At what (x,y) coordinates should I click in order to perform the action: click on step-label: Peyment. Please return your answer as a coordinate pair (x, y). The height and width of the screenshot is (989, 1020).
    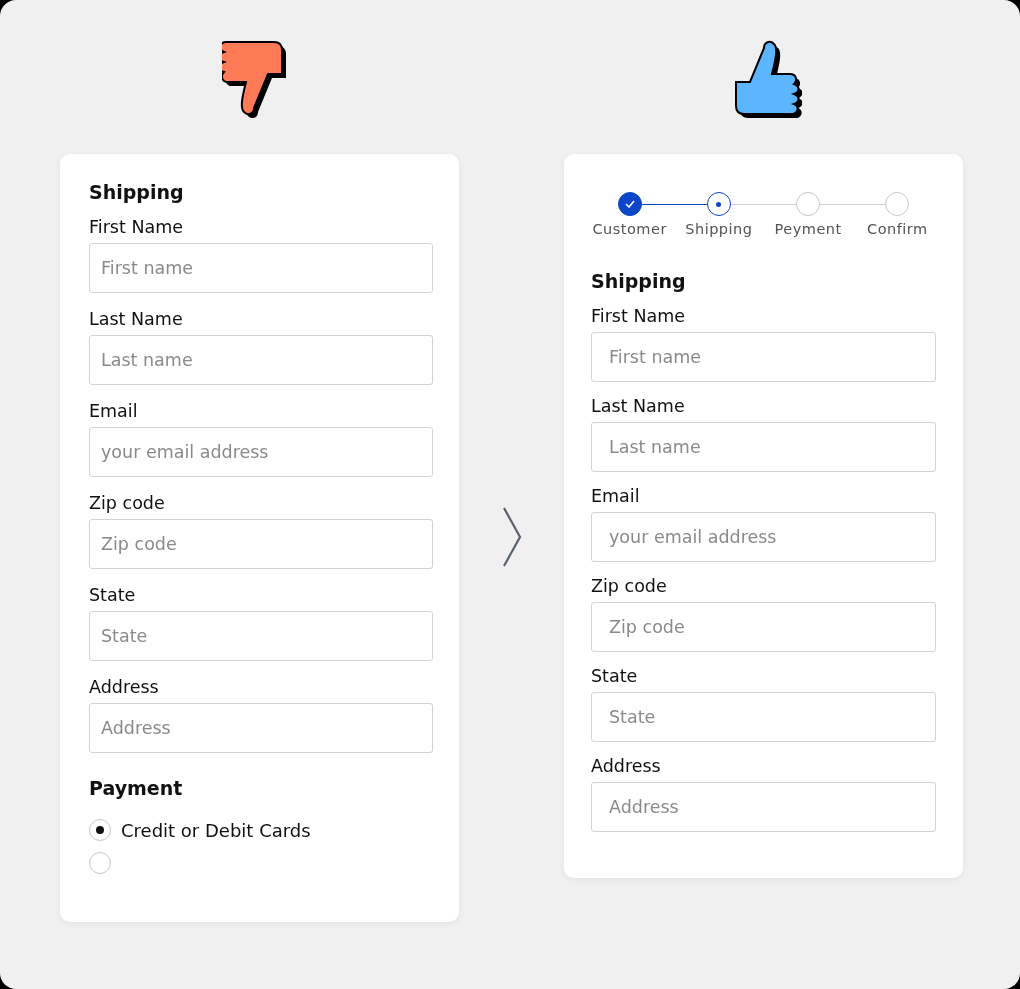
    Looking at the image, I should click on (808, 229).